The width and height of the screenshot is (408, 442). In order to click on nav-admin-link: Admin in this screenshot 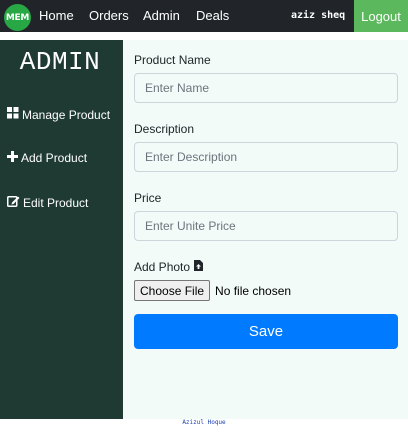, I will do `click(161, 15)`.